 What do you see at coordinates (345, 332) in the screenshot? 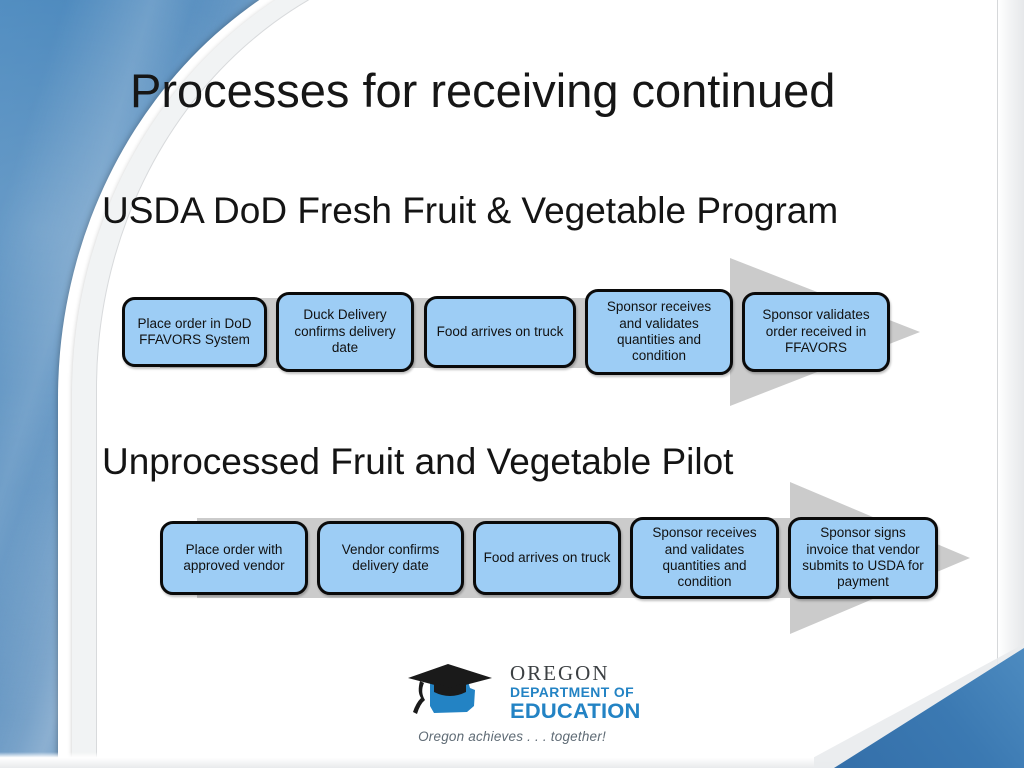
I see `process-step-box: Duck Delivery confirms delivery date` at bounding box center [345, 332].